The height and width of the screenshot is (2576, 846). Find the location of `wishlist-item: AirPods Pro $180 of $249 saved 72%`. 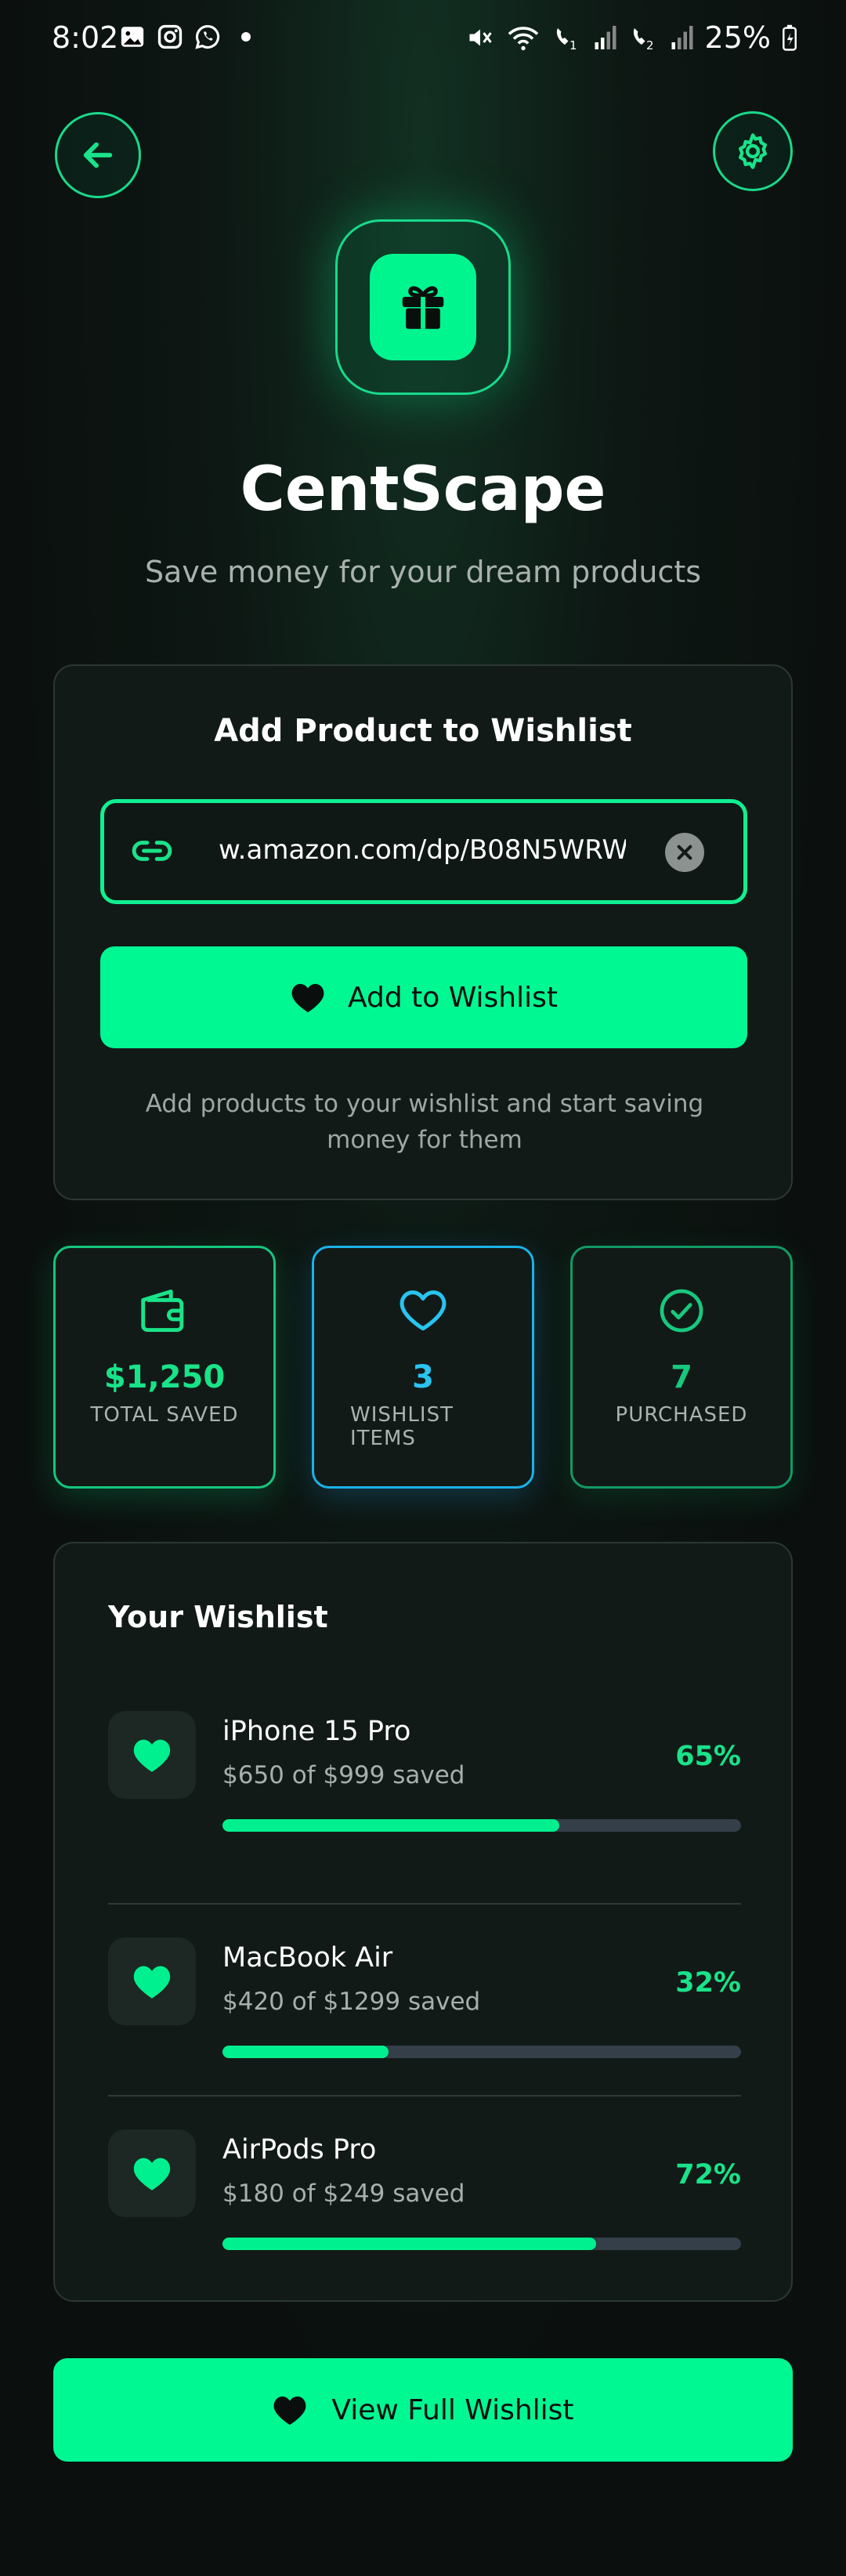

wishlist-item: AirPods Pro $180 of $249 saved 72% is located at coordinates (425, 2191).